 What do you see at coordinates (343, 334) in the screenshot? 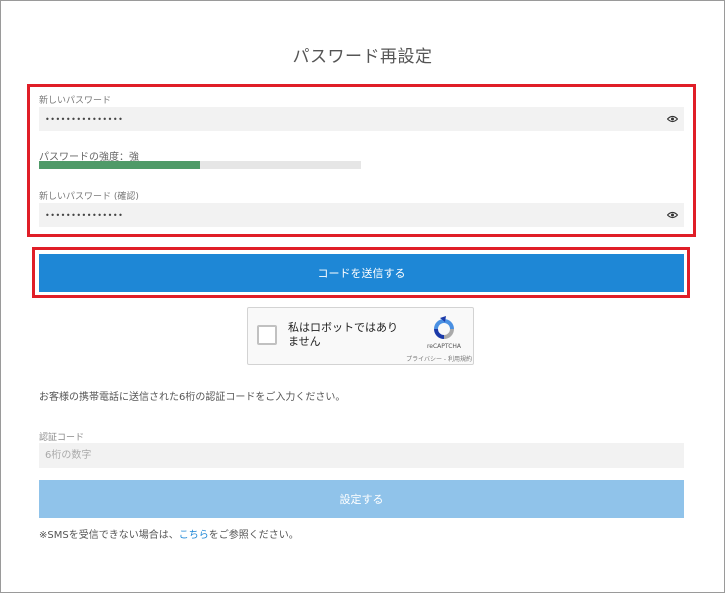
I see `recaptcha-label: 私はロボットではありません` at bounding box center [343, 334].